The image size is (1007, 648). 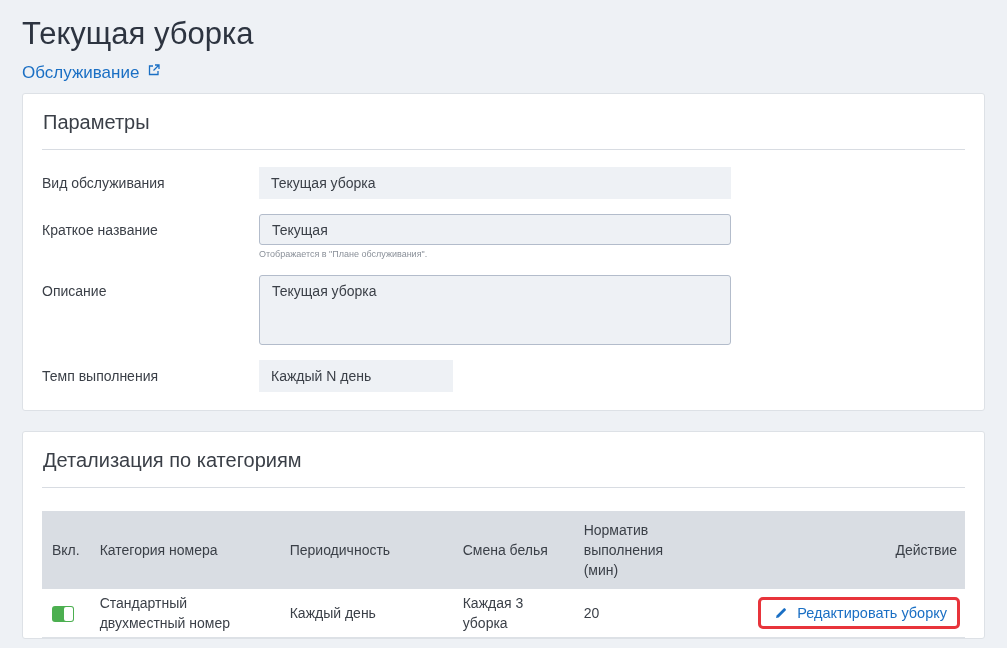 I want to click on column-header: Категория номера, so click(x=184, y=550).